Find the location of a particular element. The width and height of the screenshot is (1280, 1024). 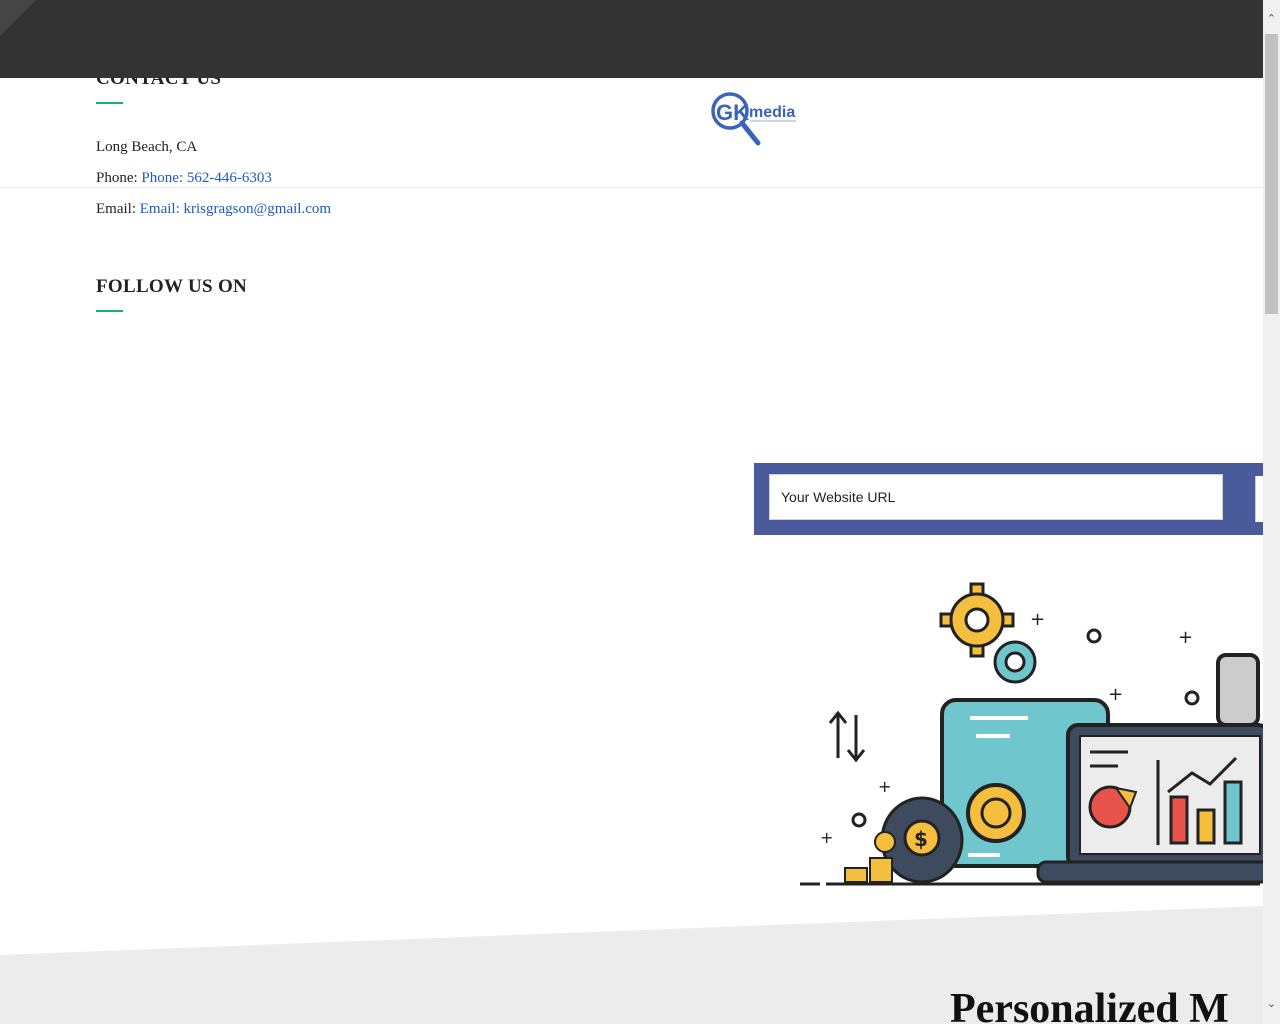

gear-small-icon is located at coordinates (1015, 662).